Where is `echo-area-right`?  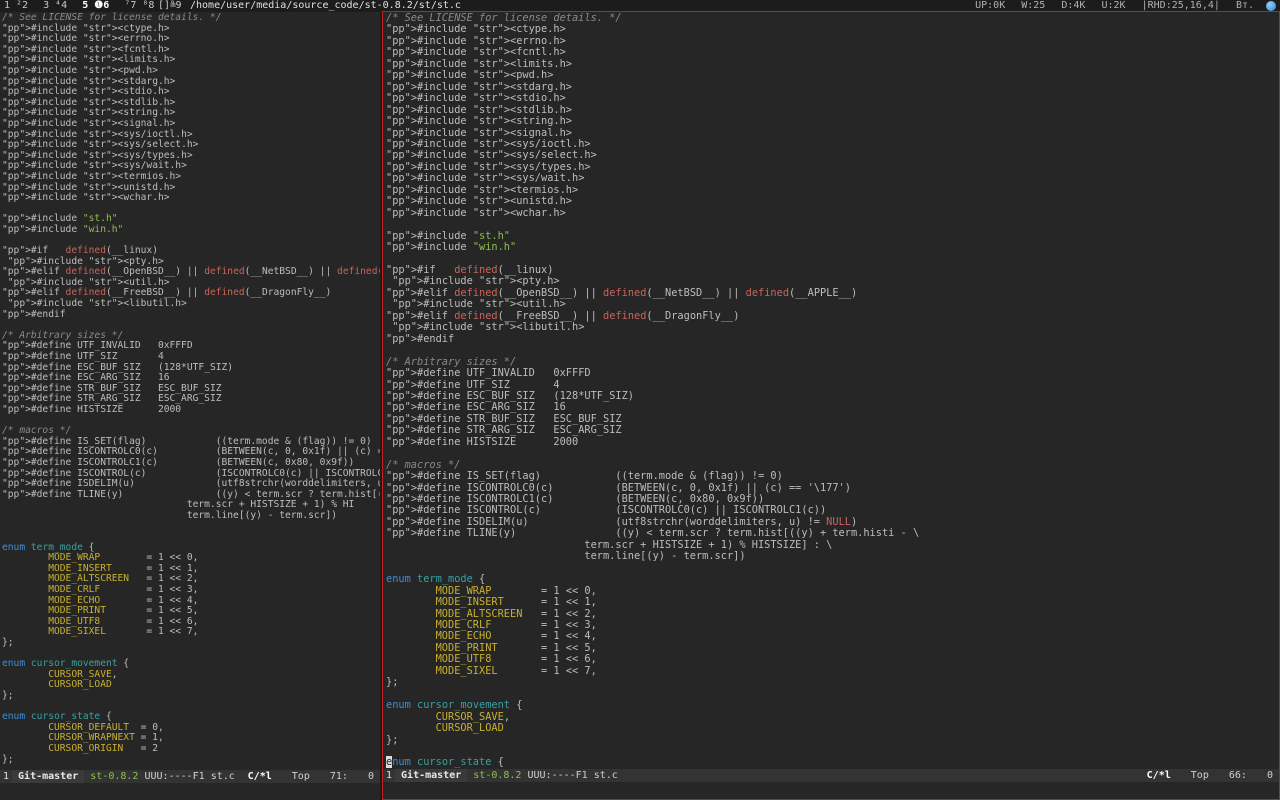 echo-area-right is located at coordinates (831, 790).